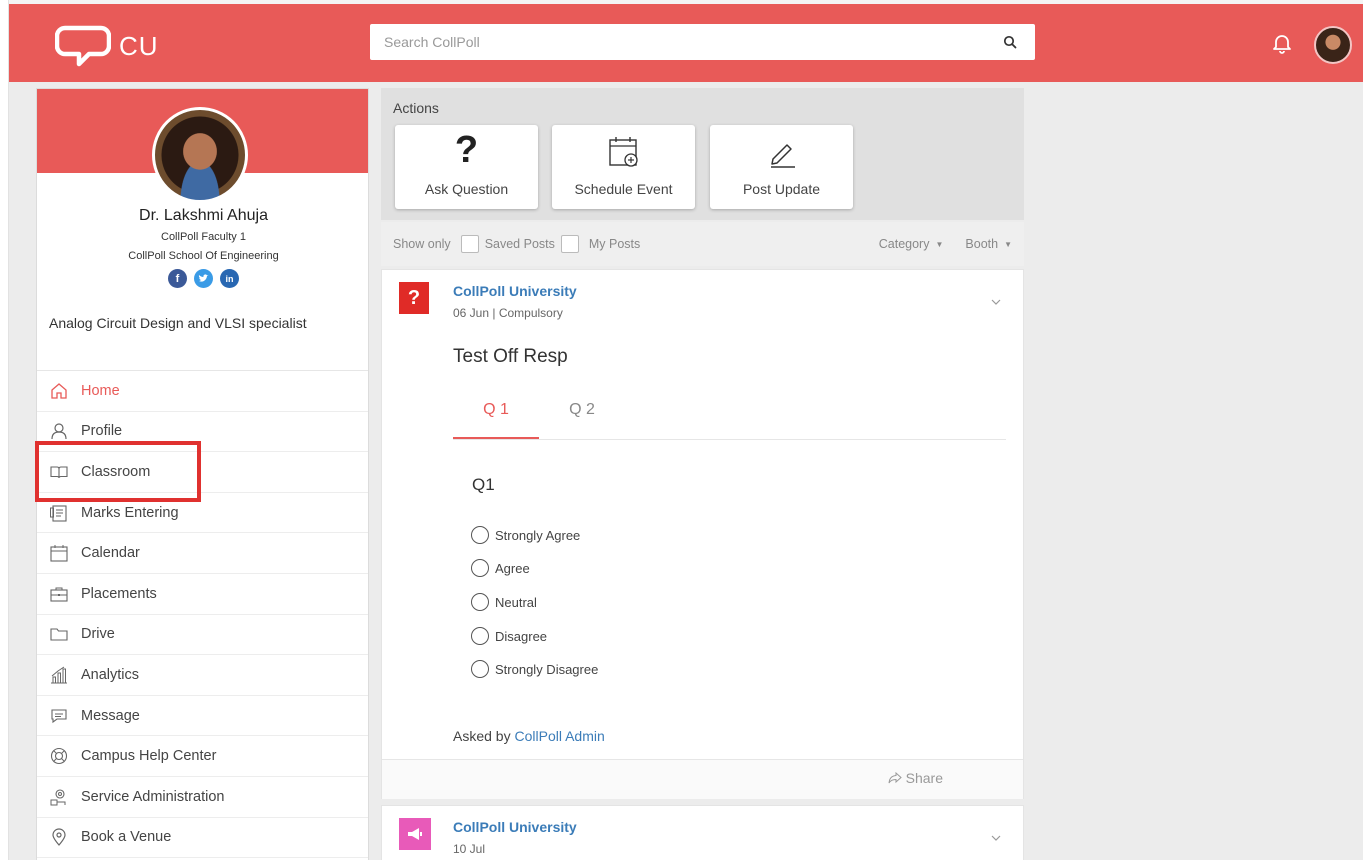 This screenshot has width=1363, height=860. I want to click on sidebar-item-label: Marks Entering, so click(130, 512).